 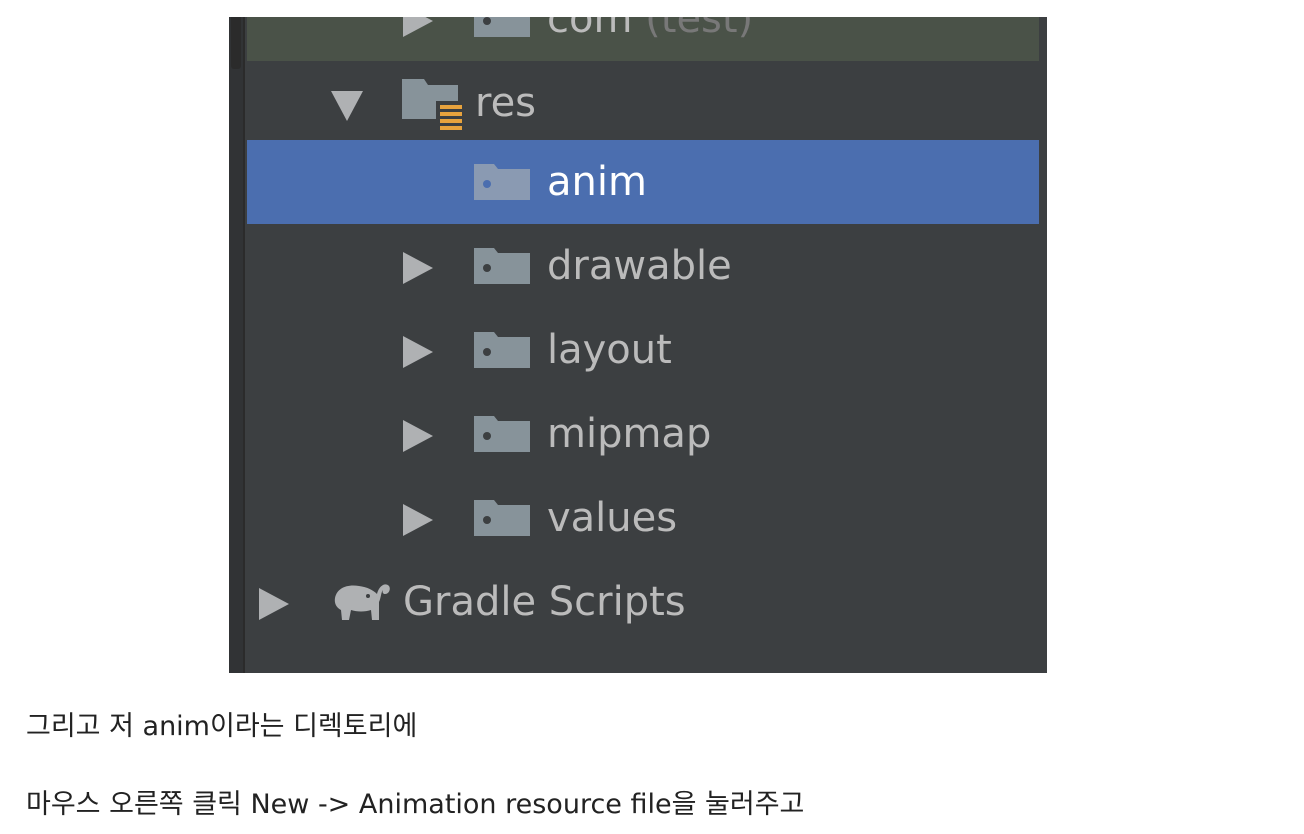 I want to click on collapse-arrow-icon, so click(x=347, y=106).